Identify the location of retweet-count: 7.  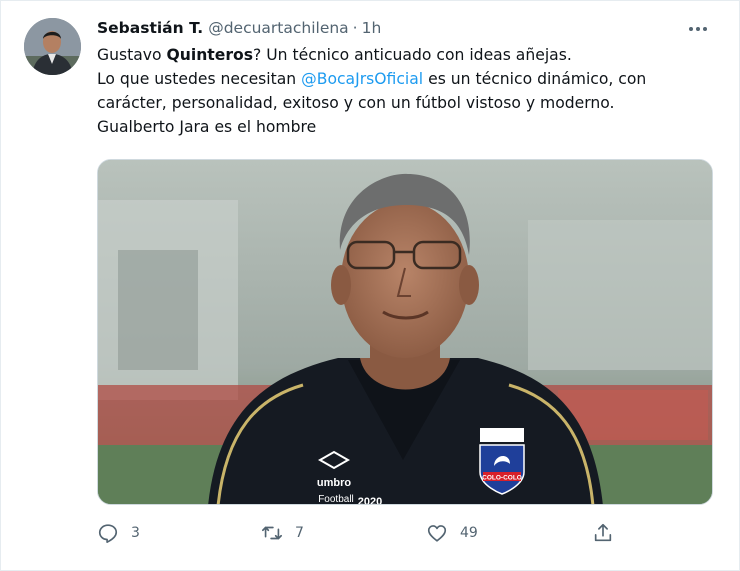
(299, 533).